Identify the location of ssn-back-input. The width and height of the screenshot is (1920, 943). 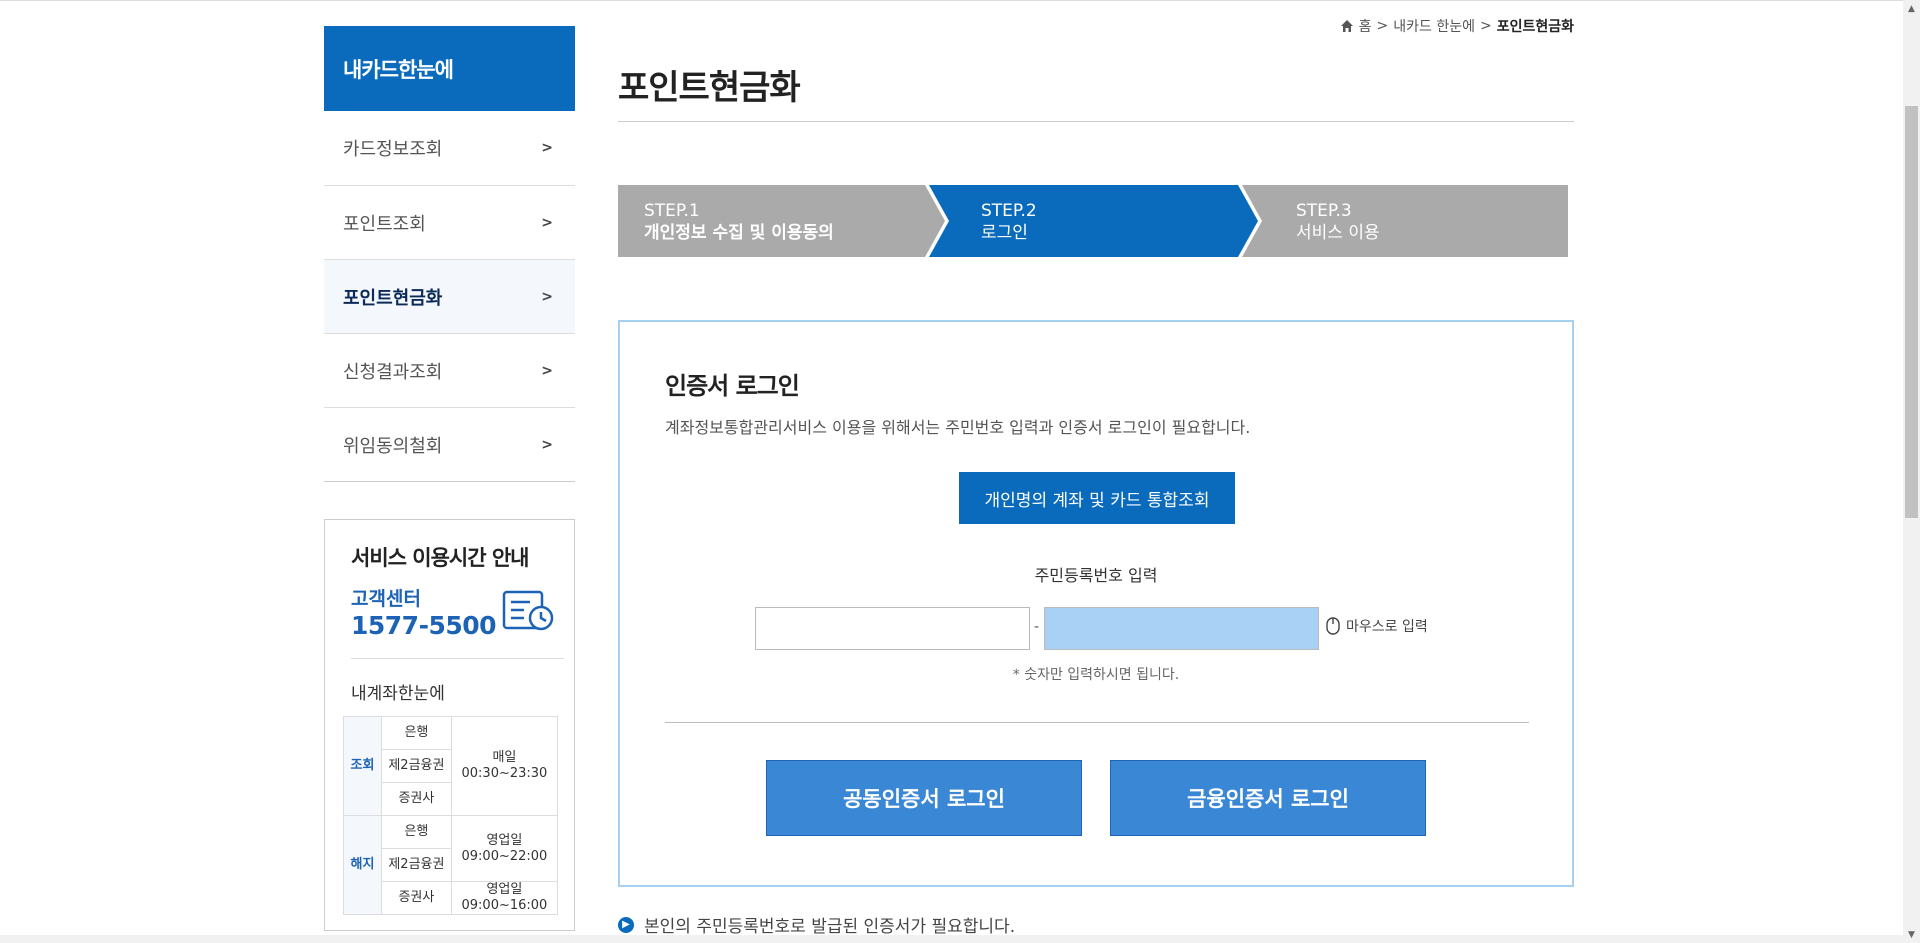
(1181, 628).